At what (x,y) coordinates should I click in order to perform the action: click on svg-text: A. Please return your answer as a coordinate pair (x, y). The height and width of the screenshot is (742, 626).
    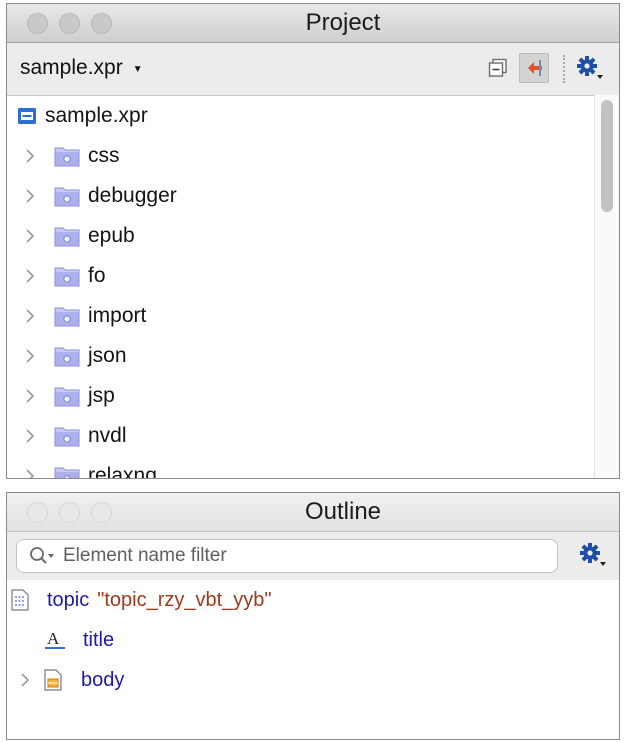
    Looking at the image, I should click on (53, 638).